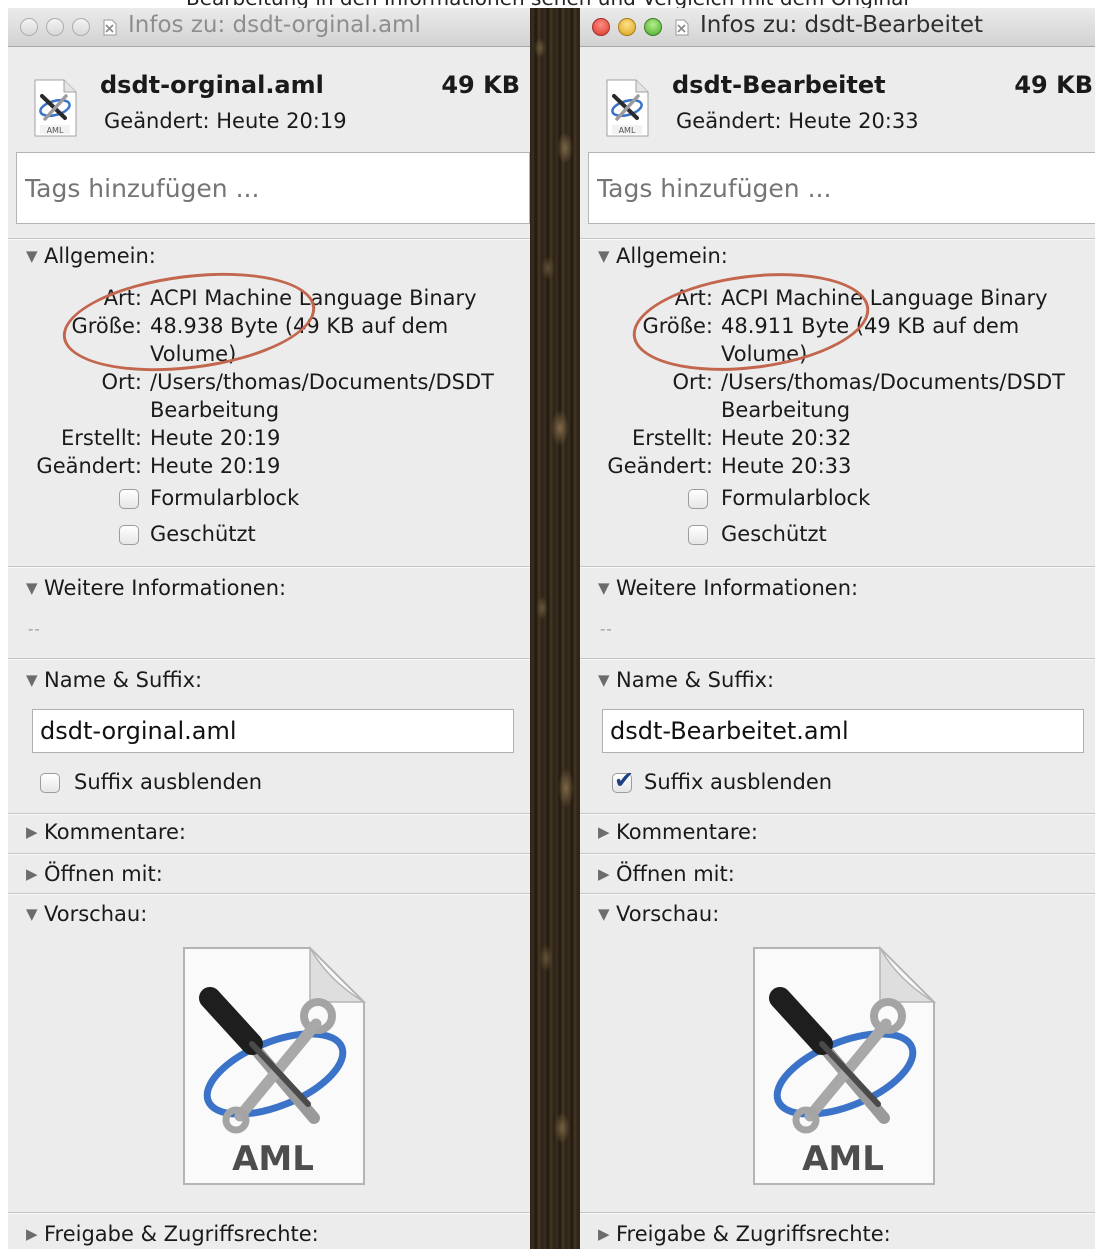  Describe the element at coordinates (103, 874) in the screenshot. I see `section-title: Öffnen mit:` at that location.